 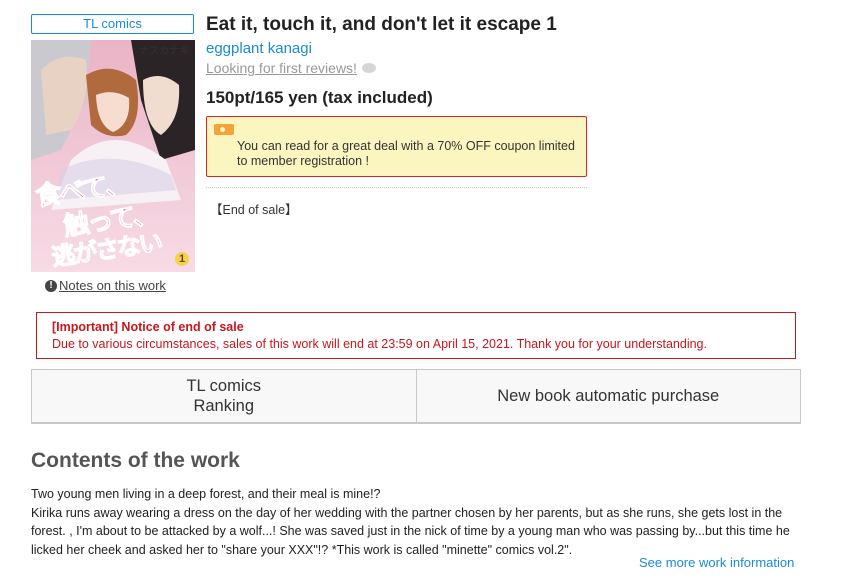 What do you see at coordinates (112, 24) in the screenshot?
I see `genre-badge-tl-comics: TL comics` at bounding box center [112, 24].